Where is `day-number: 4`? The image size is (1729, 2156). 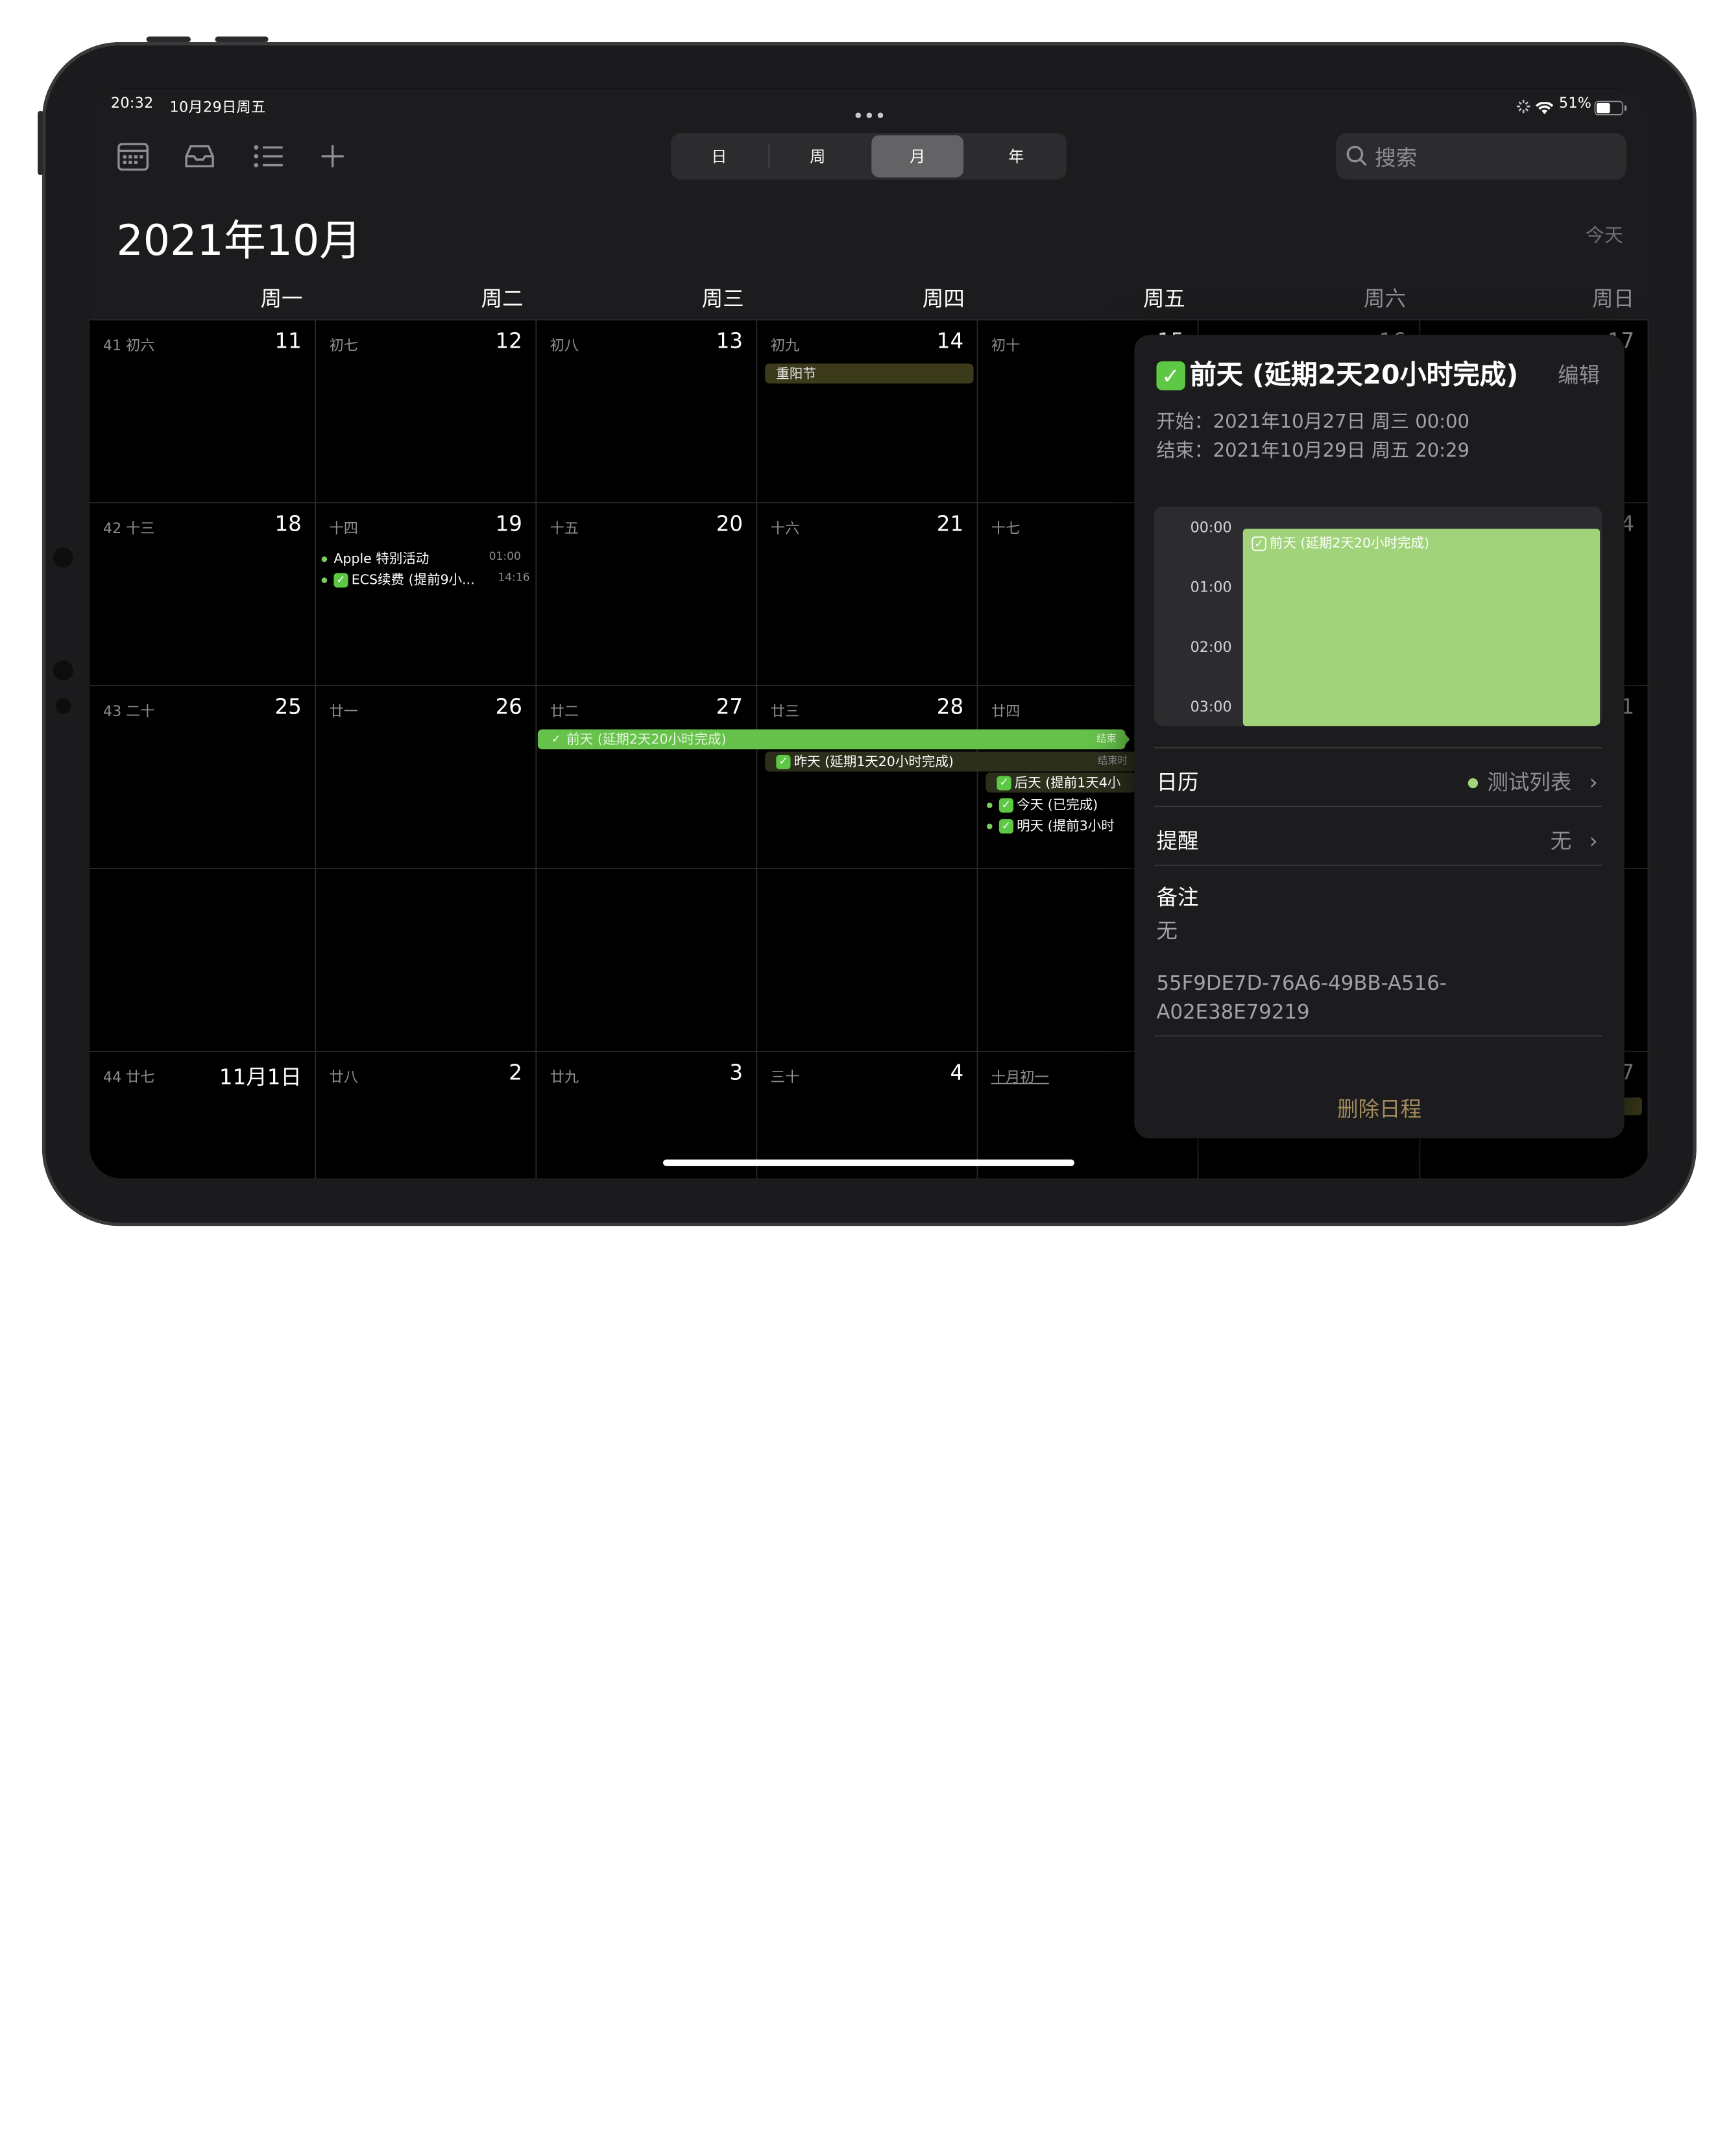
day-number: 4 is located at coordinates (957, 1073).